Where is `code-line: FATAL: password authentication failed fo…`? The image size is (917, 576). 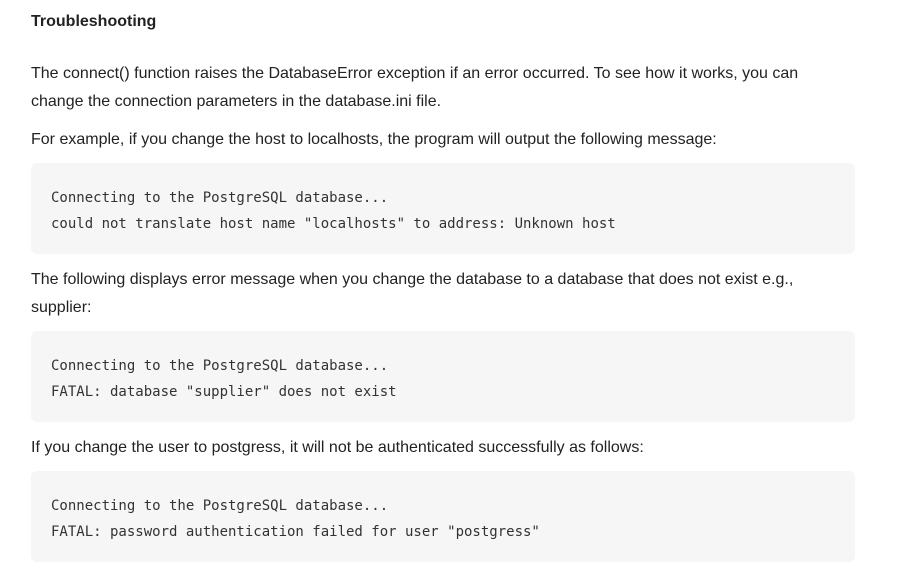
code-line: FATAL: password authentication failed fo… is located at coordinates (295, 532).